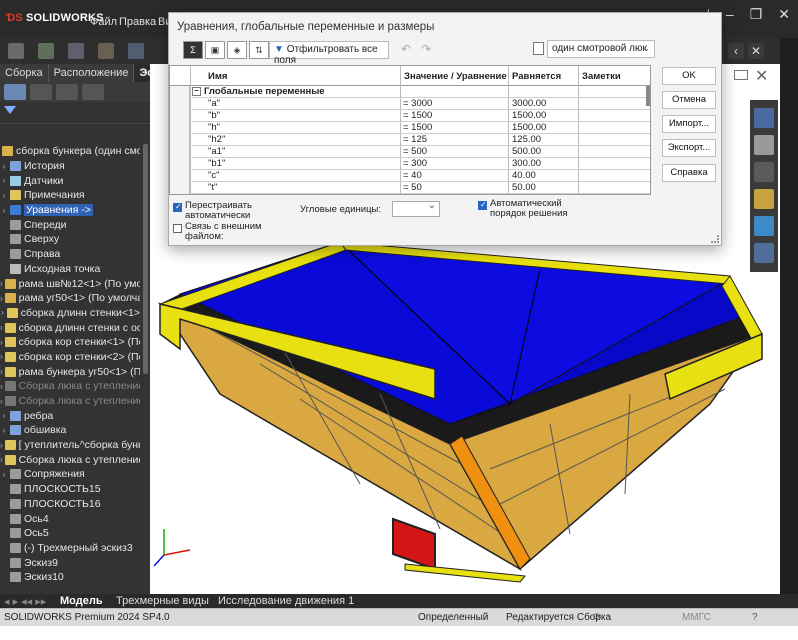 Image resolution: width=798 pixels, height=640 pixels. What do you see at coordinates (597, 617) in the screenshot?
I see `rebuild-icon: ⟳` at bounding box center [597, 617].